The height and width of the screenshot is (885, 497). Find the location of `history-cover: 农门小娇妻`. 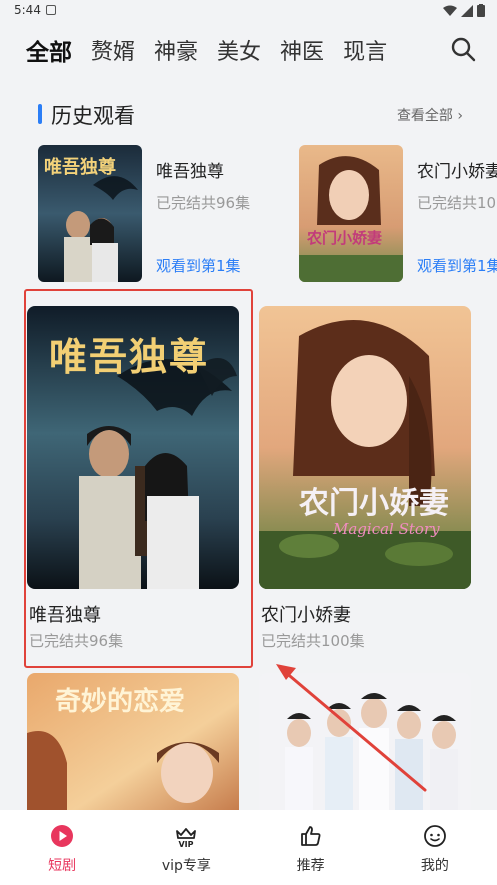

history-cover: 农门小娇妻 is located at coordinates (351, 213).